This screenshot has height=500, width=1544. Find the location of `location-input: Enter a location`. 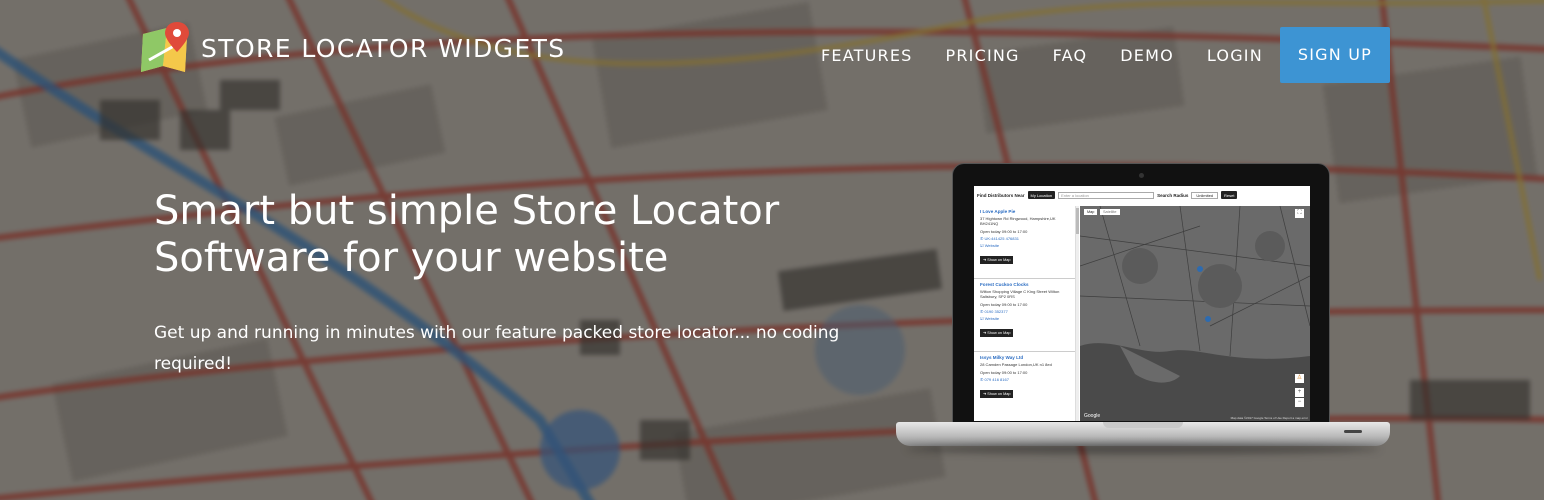

location-input: Enter a location is located at coordinates (1106, 195).